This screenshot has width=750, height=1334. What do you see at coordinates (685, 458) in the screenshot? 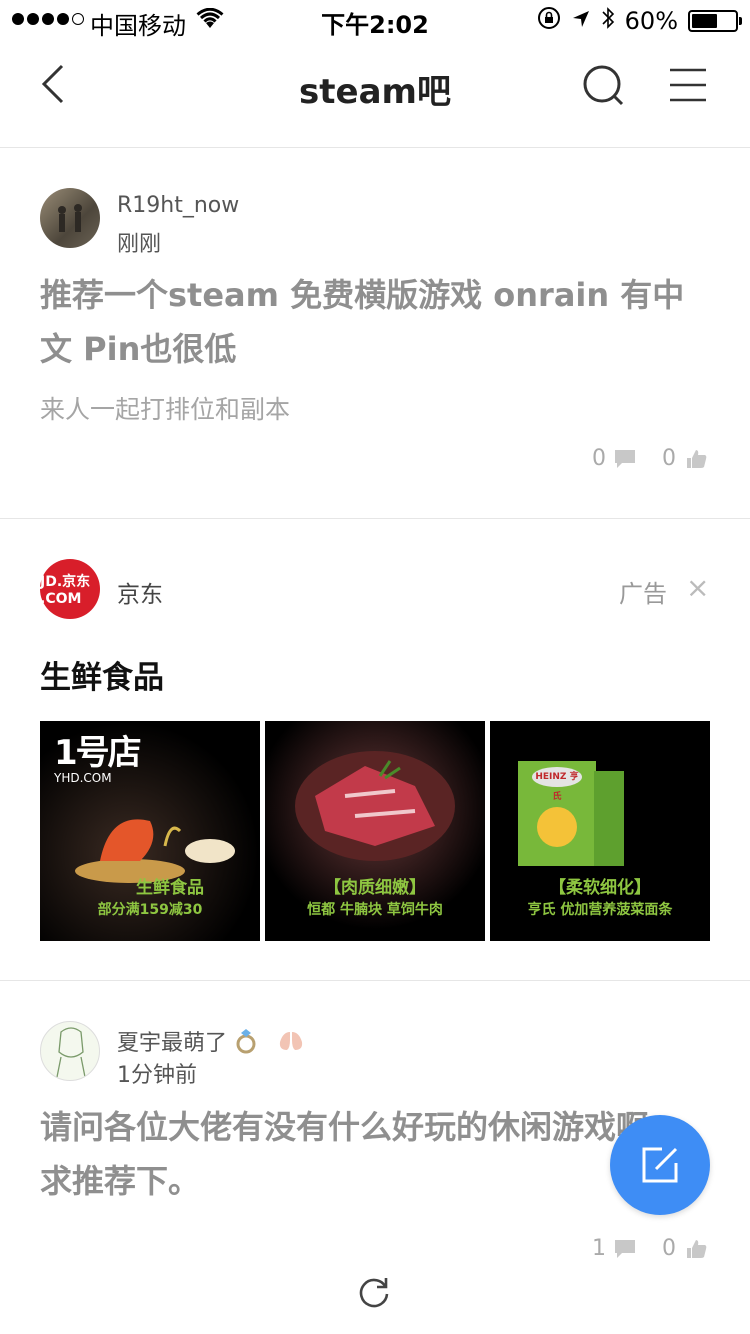
I see `like-count: 0` at bounding box center [685, 458].